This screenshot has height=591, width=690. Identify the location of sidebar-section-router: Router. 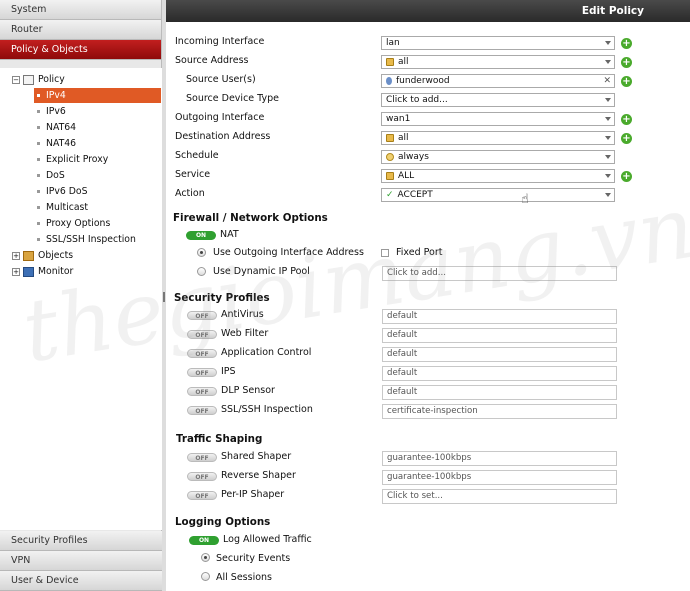
(80, 30).